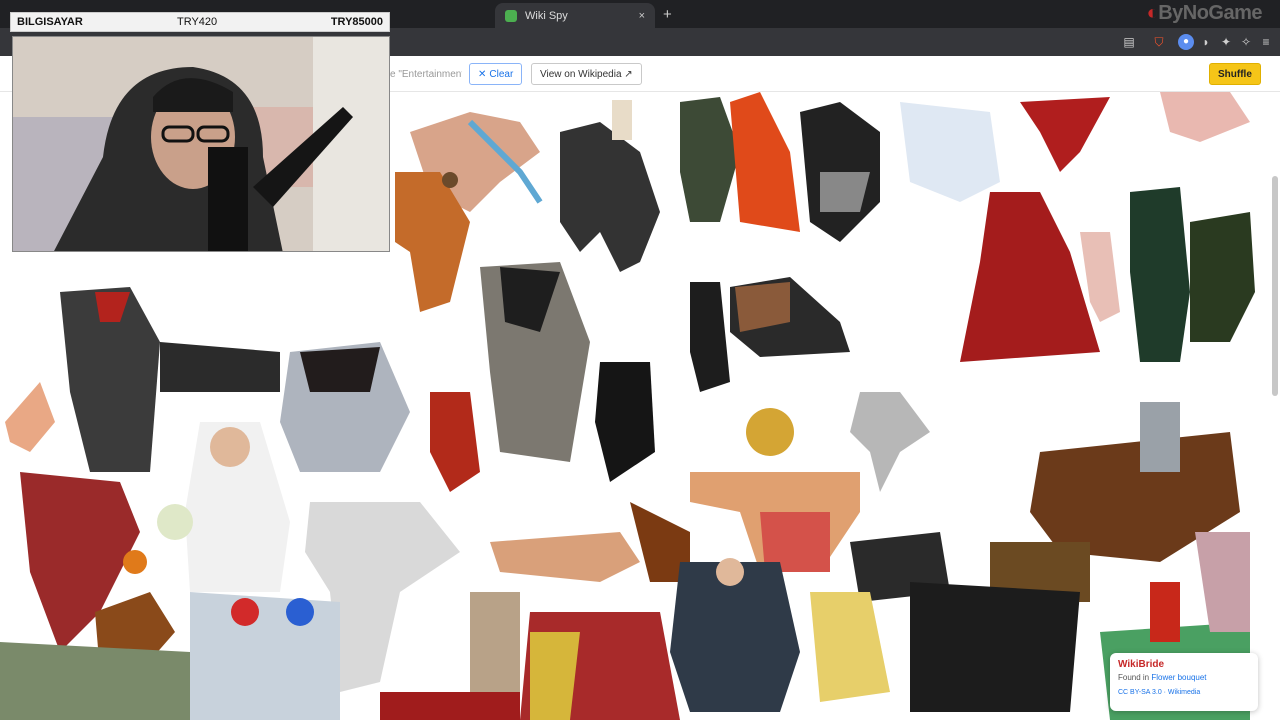  I want to click on donation-small-amount: TRY420, so click(197, 22).